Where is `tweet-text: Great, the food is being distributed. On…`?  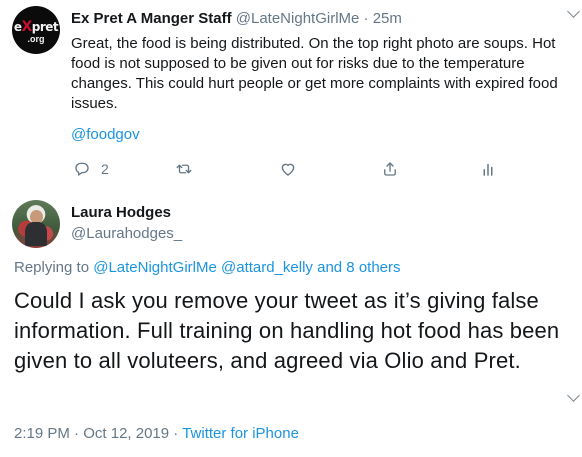 tweet-text: Great, the food is being distributed. On… is located at coordinates (314, 73).